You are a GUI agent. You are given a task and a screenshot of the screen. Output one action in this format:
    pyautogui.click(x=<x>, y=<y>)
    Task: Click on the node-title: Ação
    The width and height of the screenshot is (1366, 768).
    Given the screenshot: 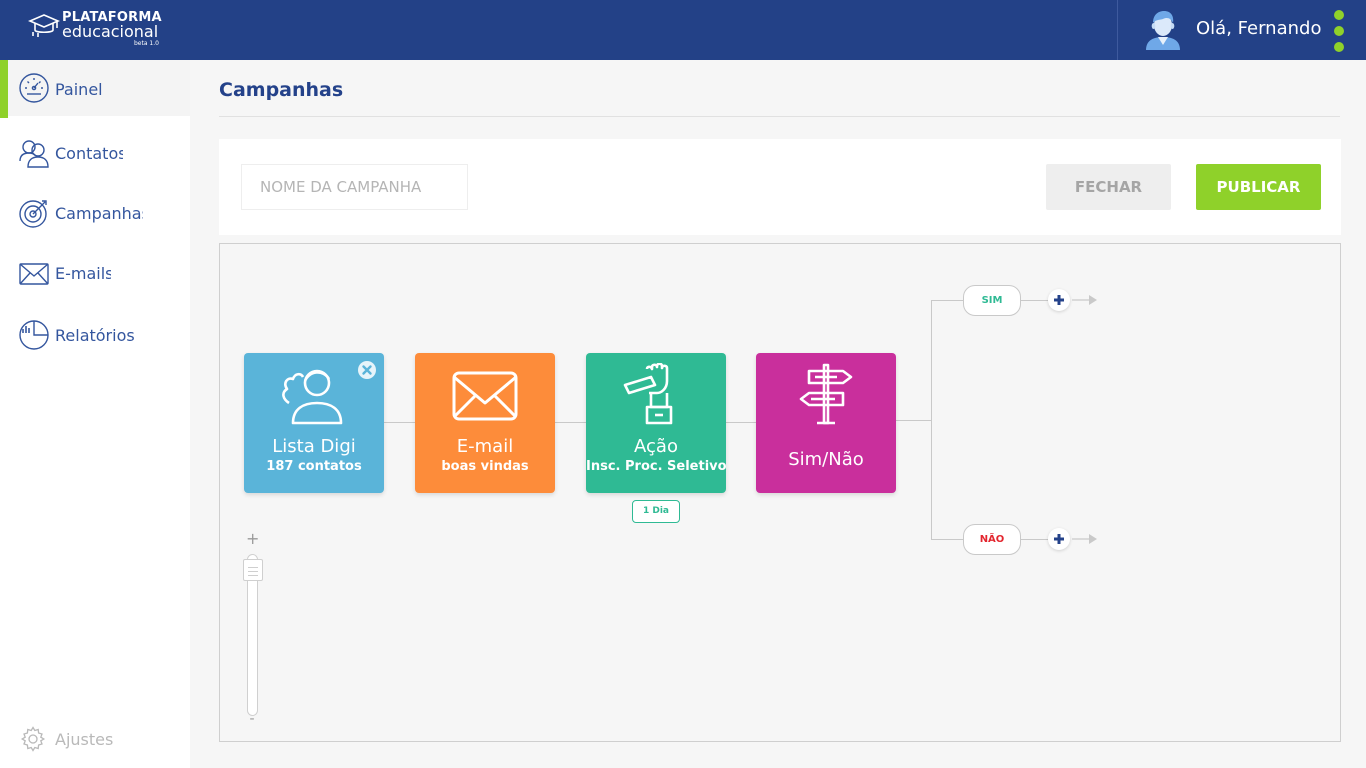 What is the action you would take?
    pyautogui.click(x=656, y=446)
    